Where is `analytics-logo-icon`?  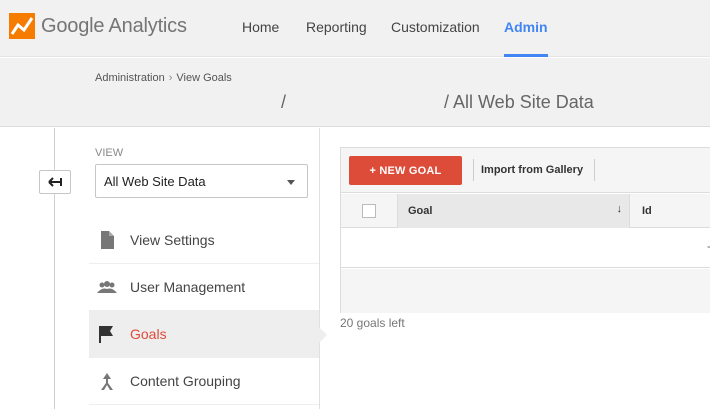 analytics-logo-icon is located at coordinates (22, 26).